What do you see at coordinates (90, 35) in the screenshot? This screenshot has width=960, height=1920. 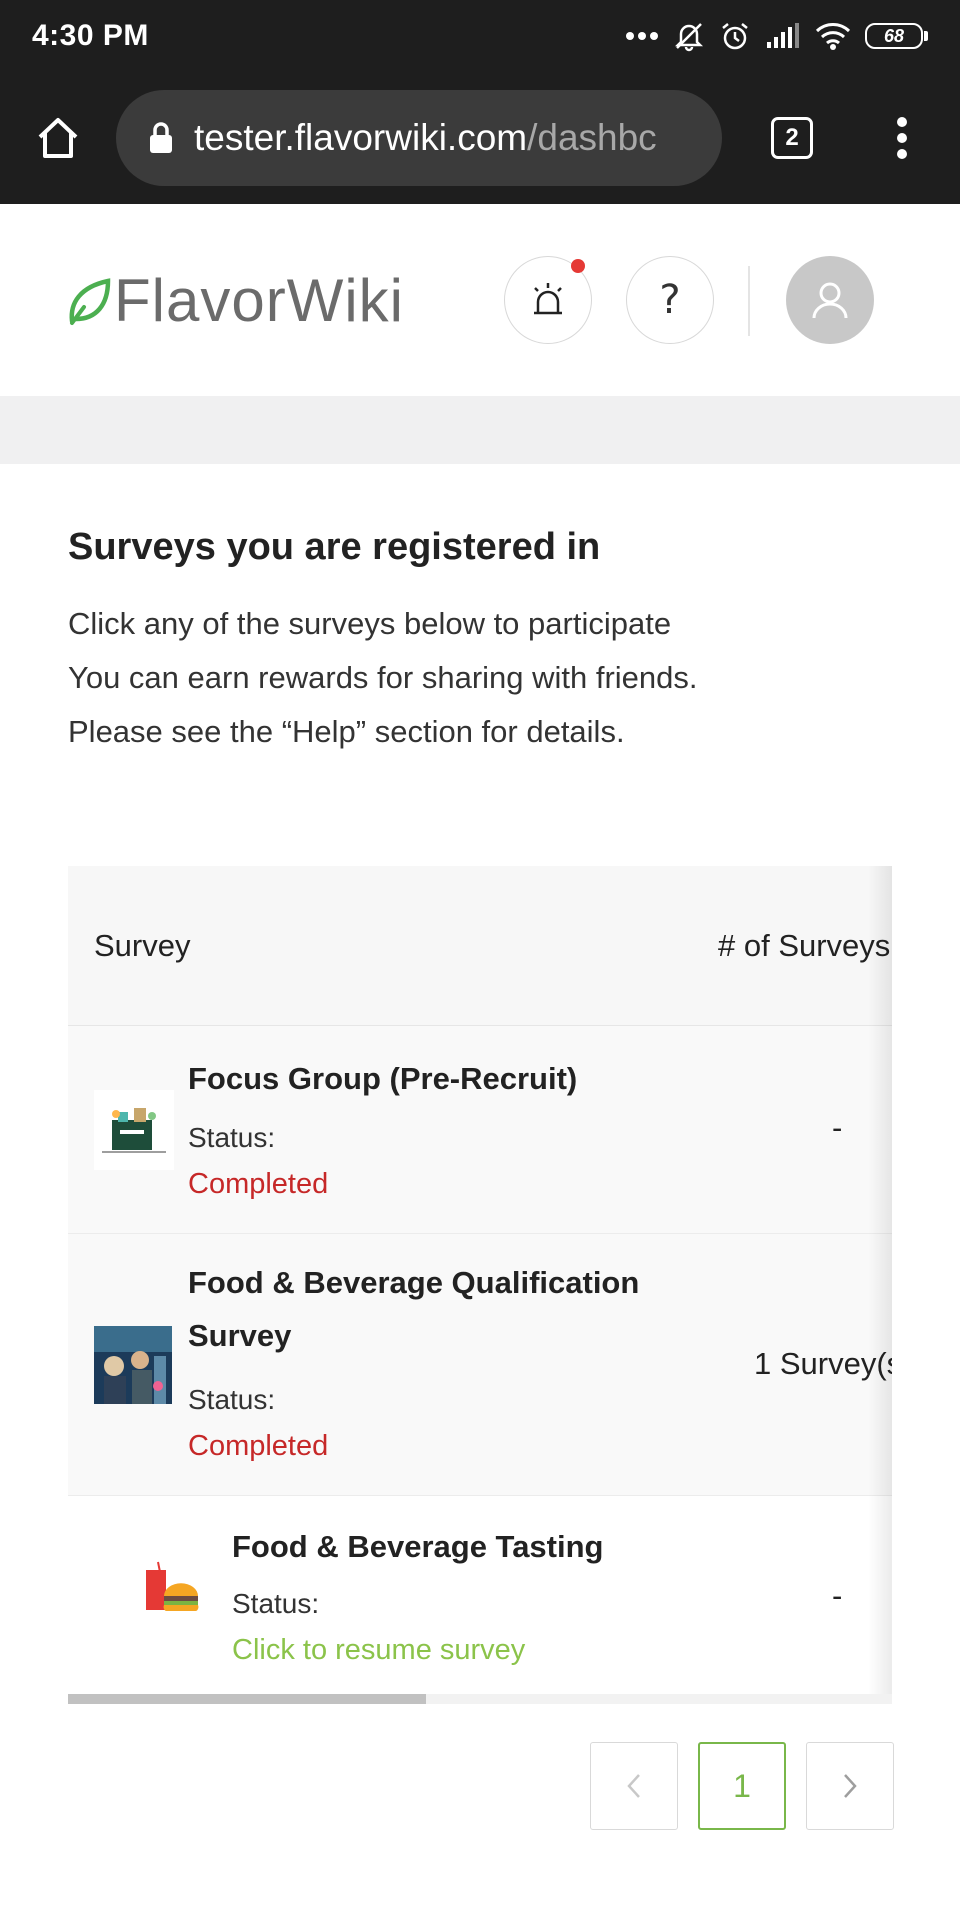 I see `status-time: 4:30 PM` at bounding box center [90, 35].